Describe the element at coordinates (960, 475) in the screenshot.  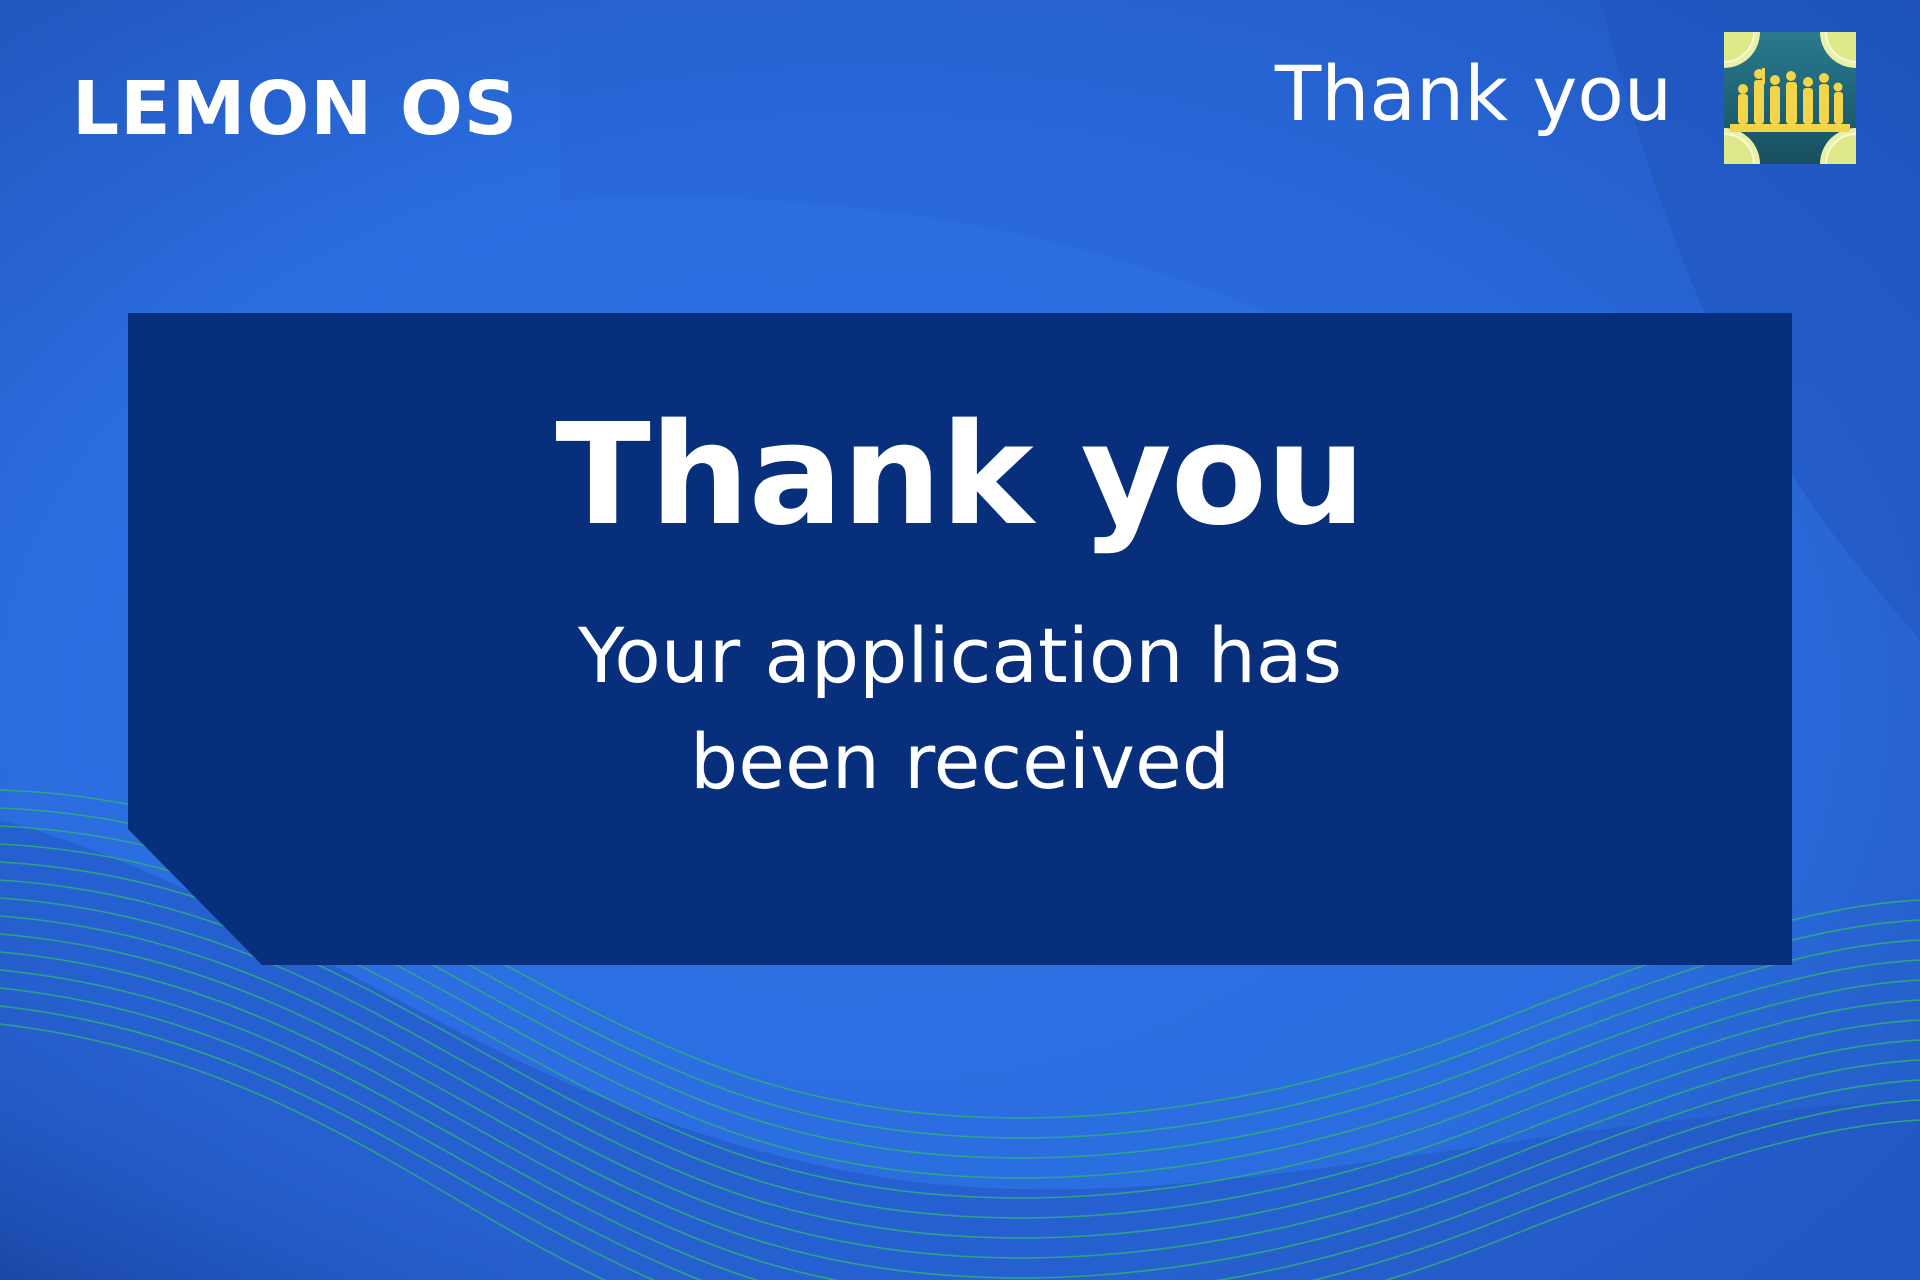
I see `confirmation-title: Thank you` at that location.